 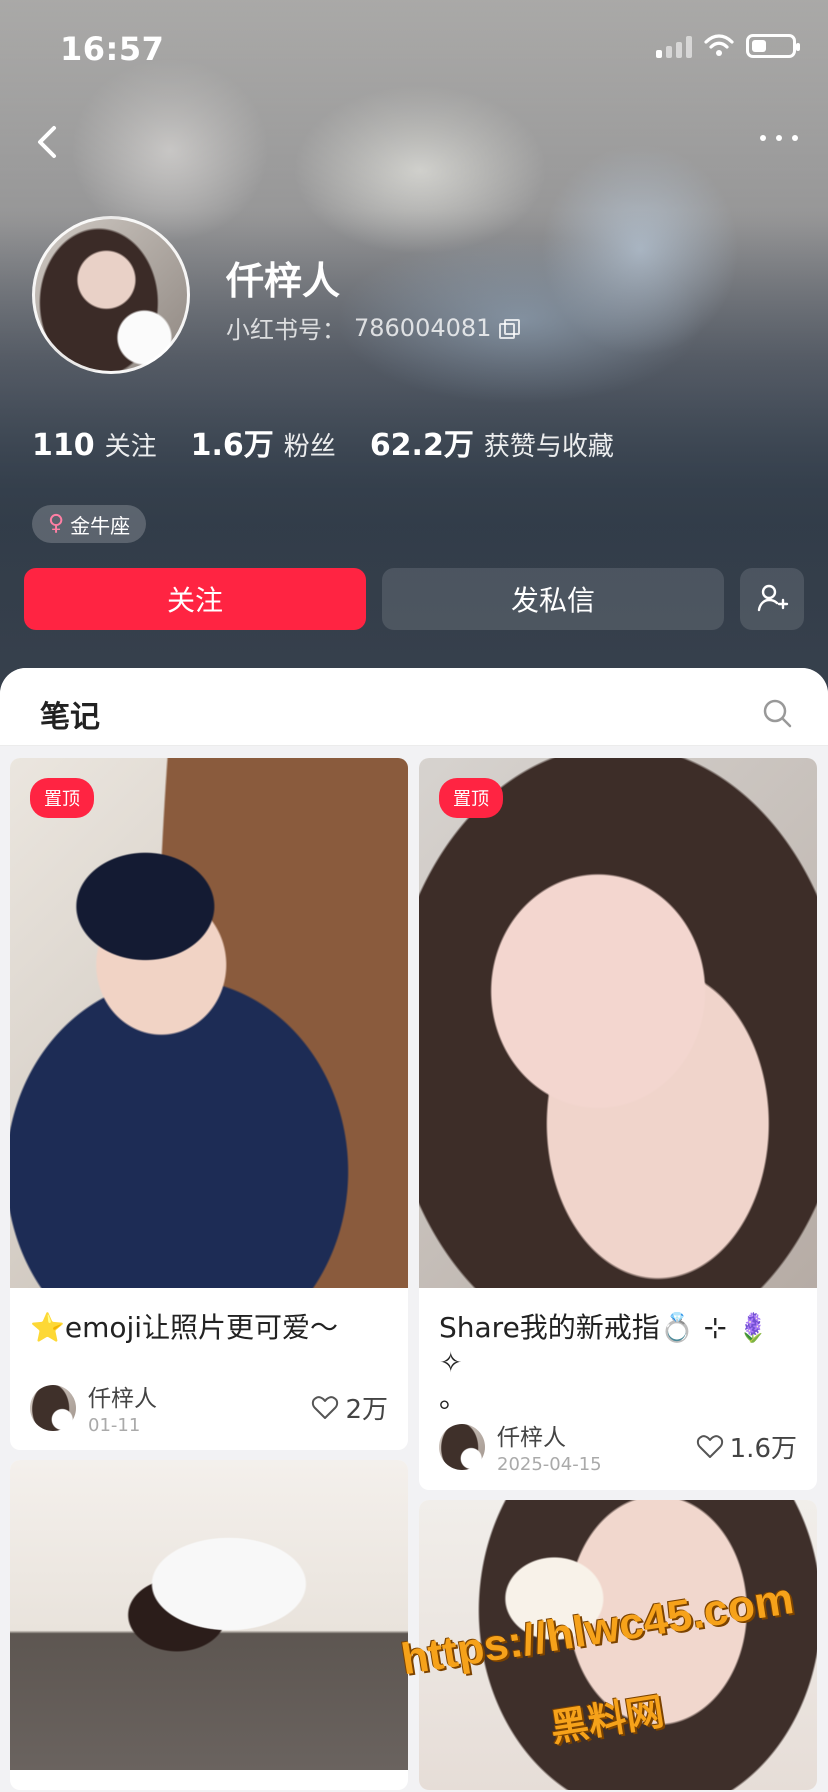 What do you see at coordinates (596, 1446) in the screenshot?
I see `author-info: 仟梓人 2025-04-15` at bounding box center [596, 1446].